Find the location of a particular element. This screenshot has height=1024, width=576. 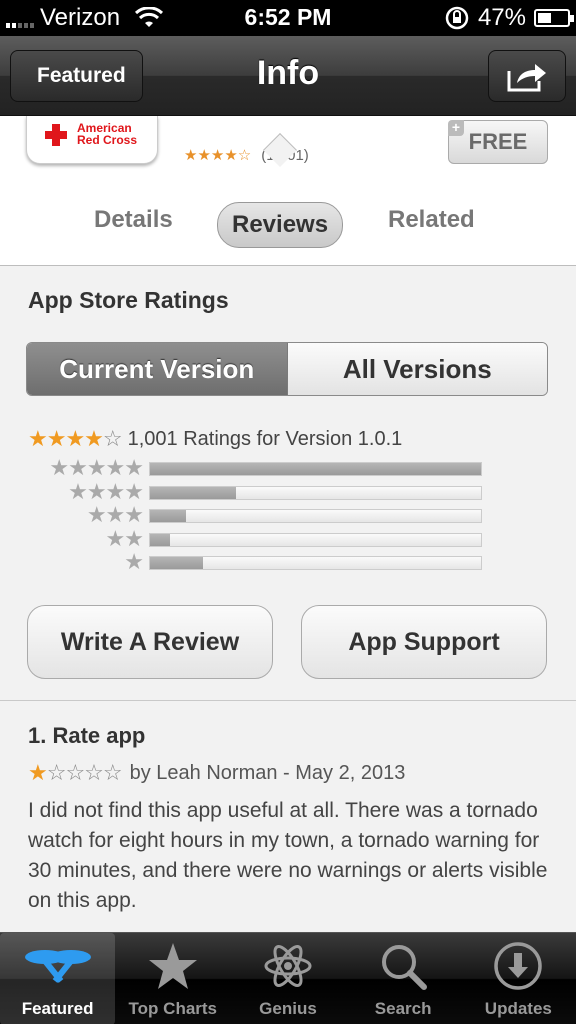

status-right: 47% is located at coordinates (509, 18).